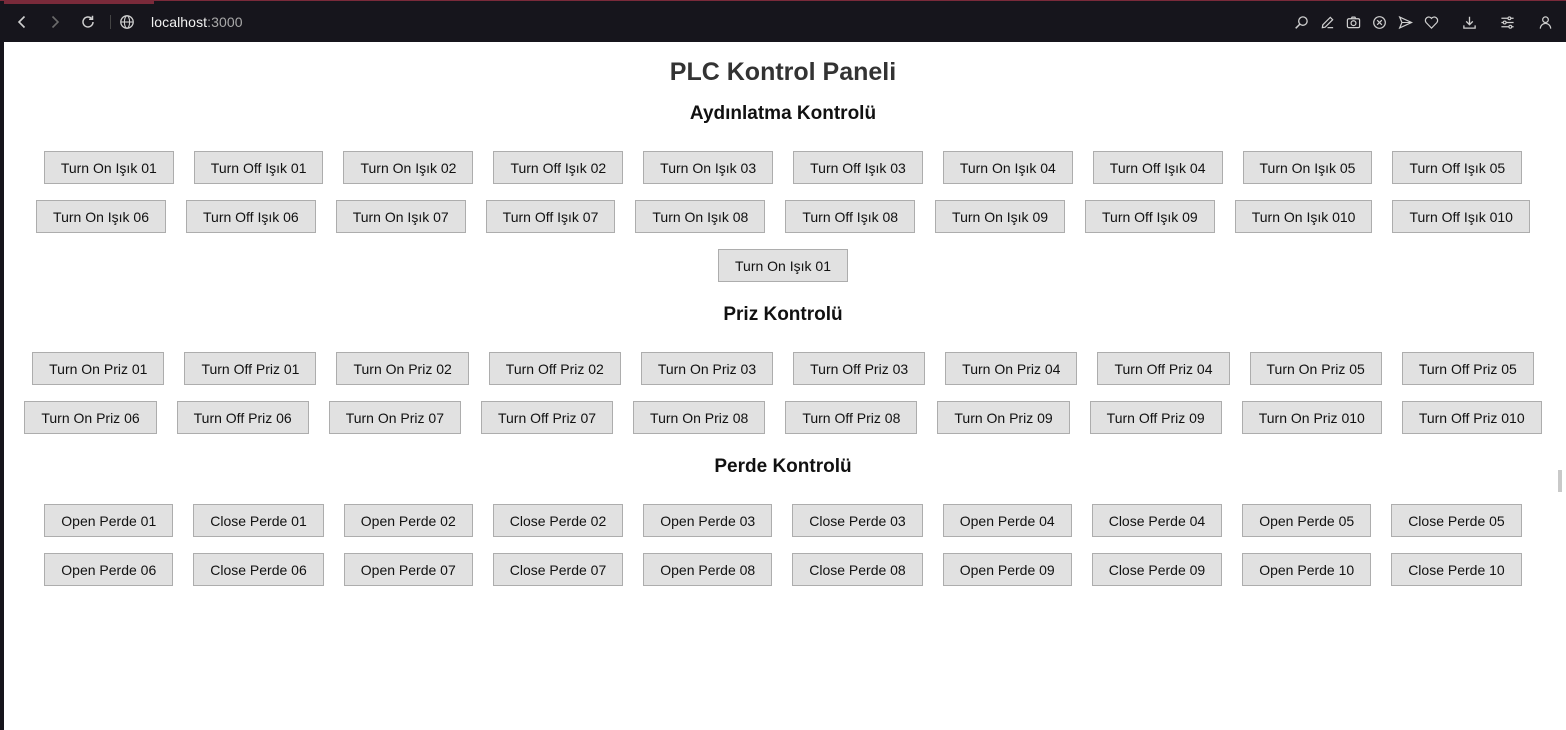  Describe the element at coordinates (242, 417) in the screenshot. I see `socket-control-button: Turn Off Priz 06` at that location.